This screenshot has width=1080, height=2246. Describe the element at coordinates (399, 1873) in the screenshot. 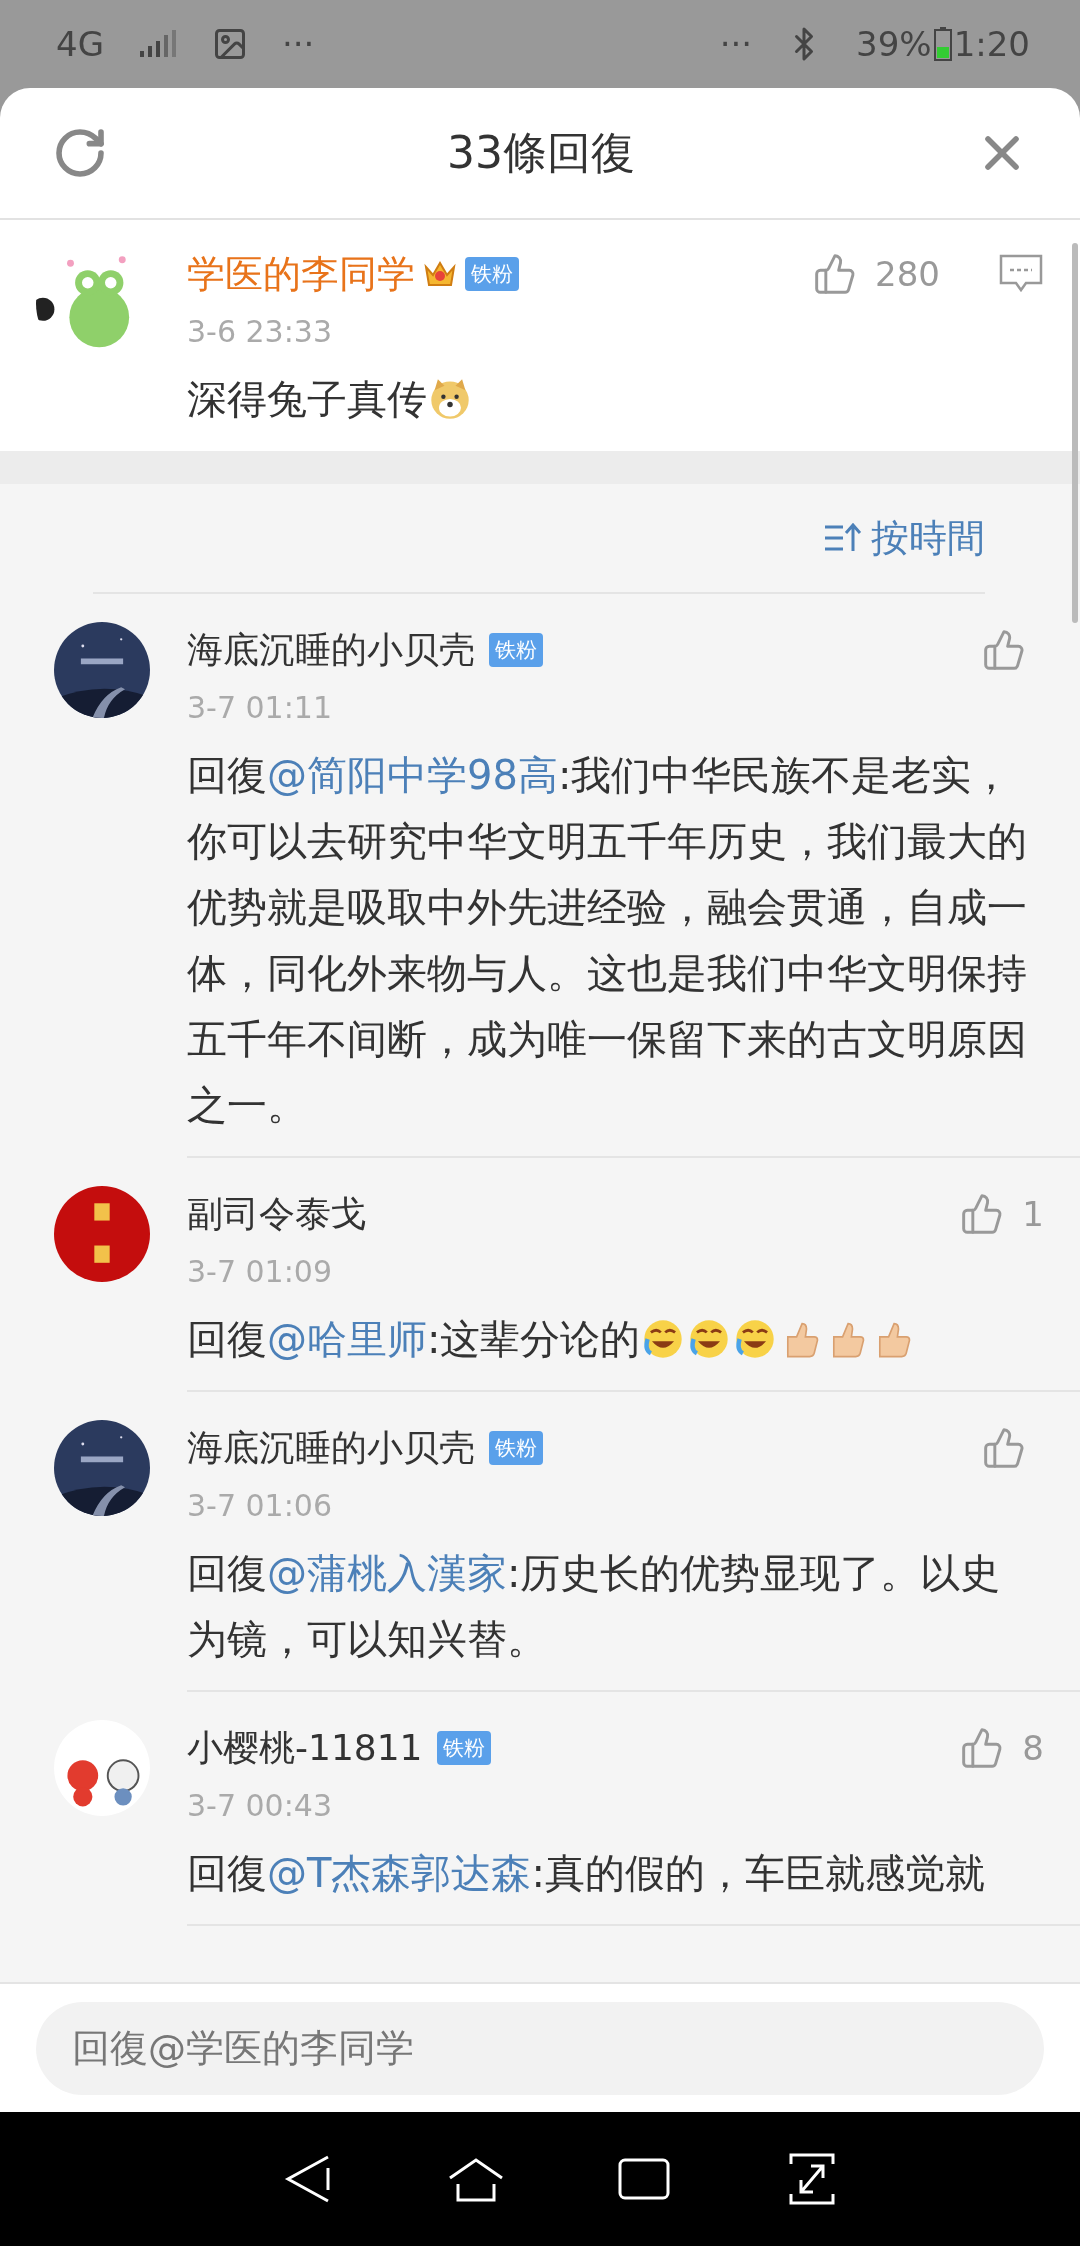

I see `mention-link: @T杰森郭达森` at that location.